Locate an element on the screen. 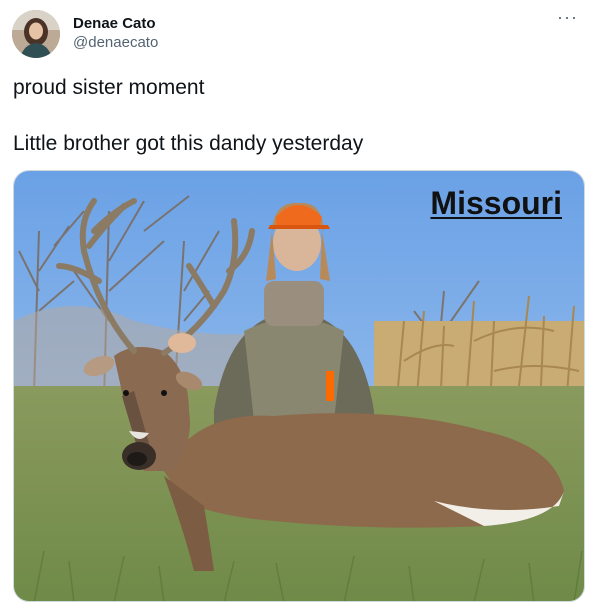 The height and width of the screenshot is (613, 600). author-display-name: Denae Cato is located at coordinates (115, 24).